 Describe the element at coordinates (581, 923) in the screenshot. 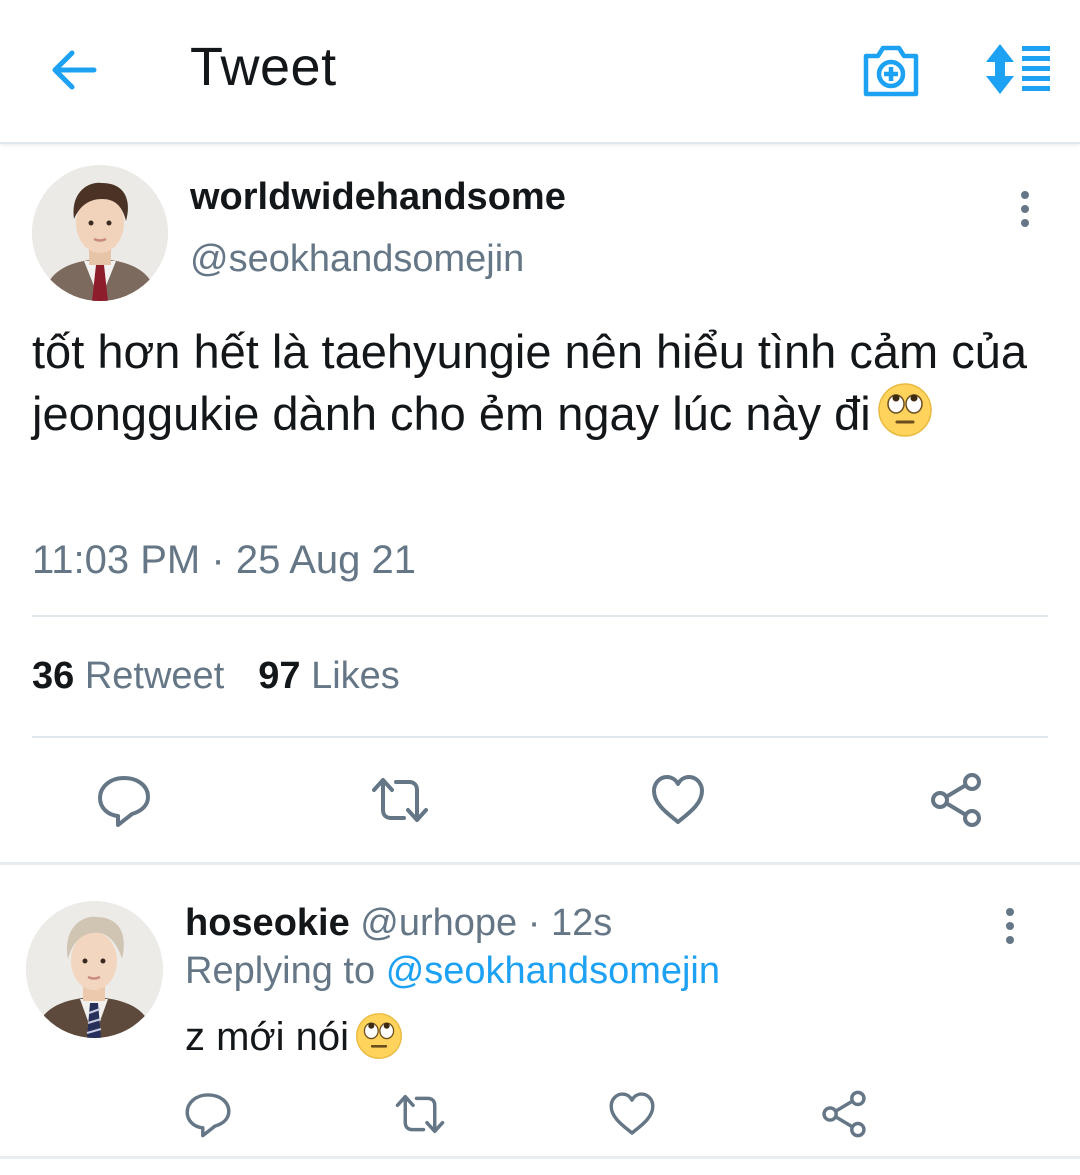

I see `reply-time: 12s` at that location.